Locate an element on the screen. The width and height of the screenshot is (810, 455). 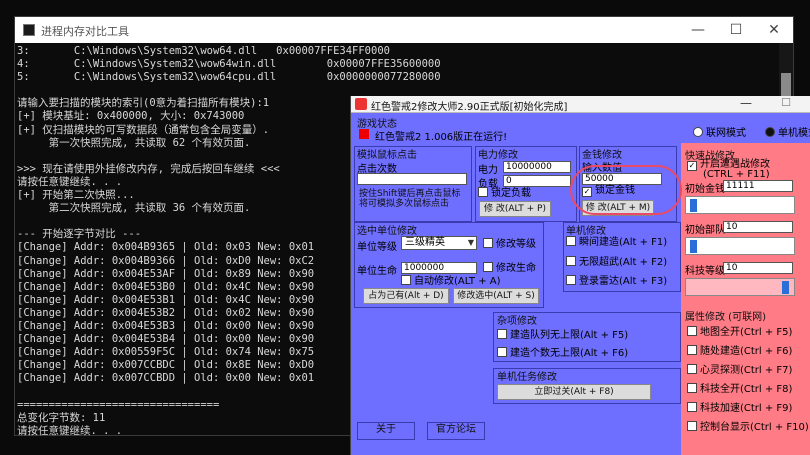
auto-modify-checkbox: 自动修改(ALT + A) is located at coordinates (451, 281).